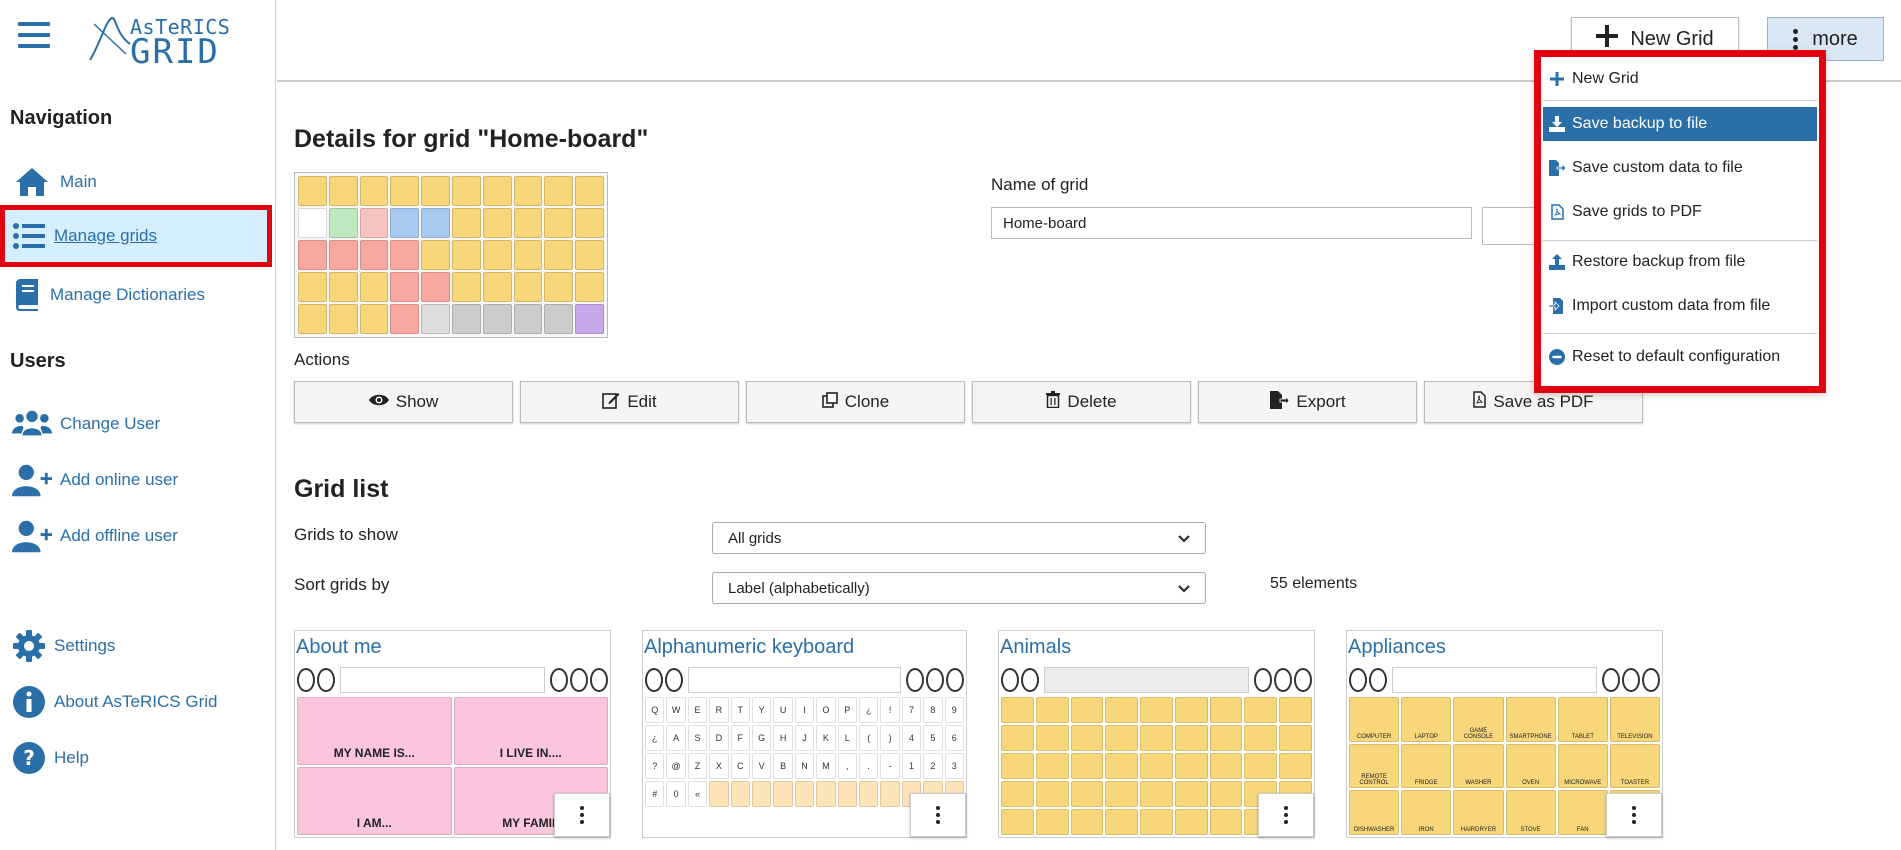 The width and height of the screenshot is (1901, 850). I want to click on appliance-cell: TELEVISION, so click(1634, 719).